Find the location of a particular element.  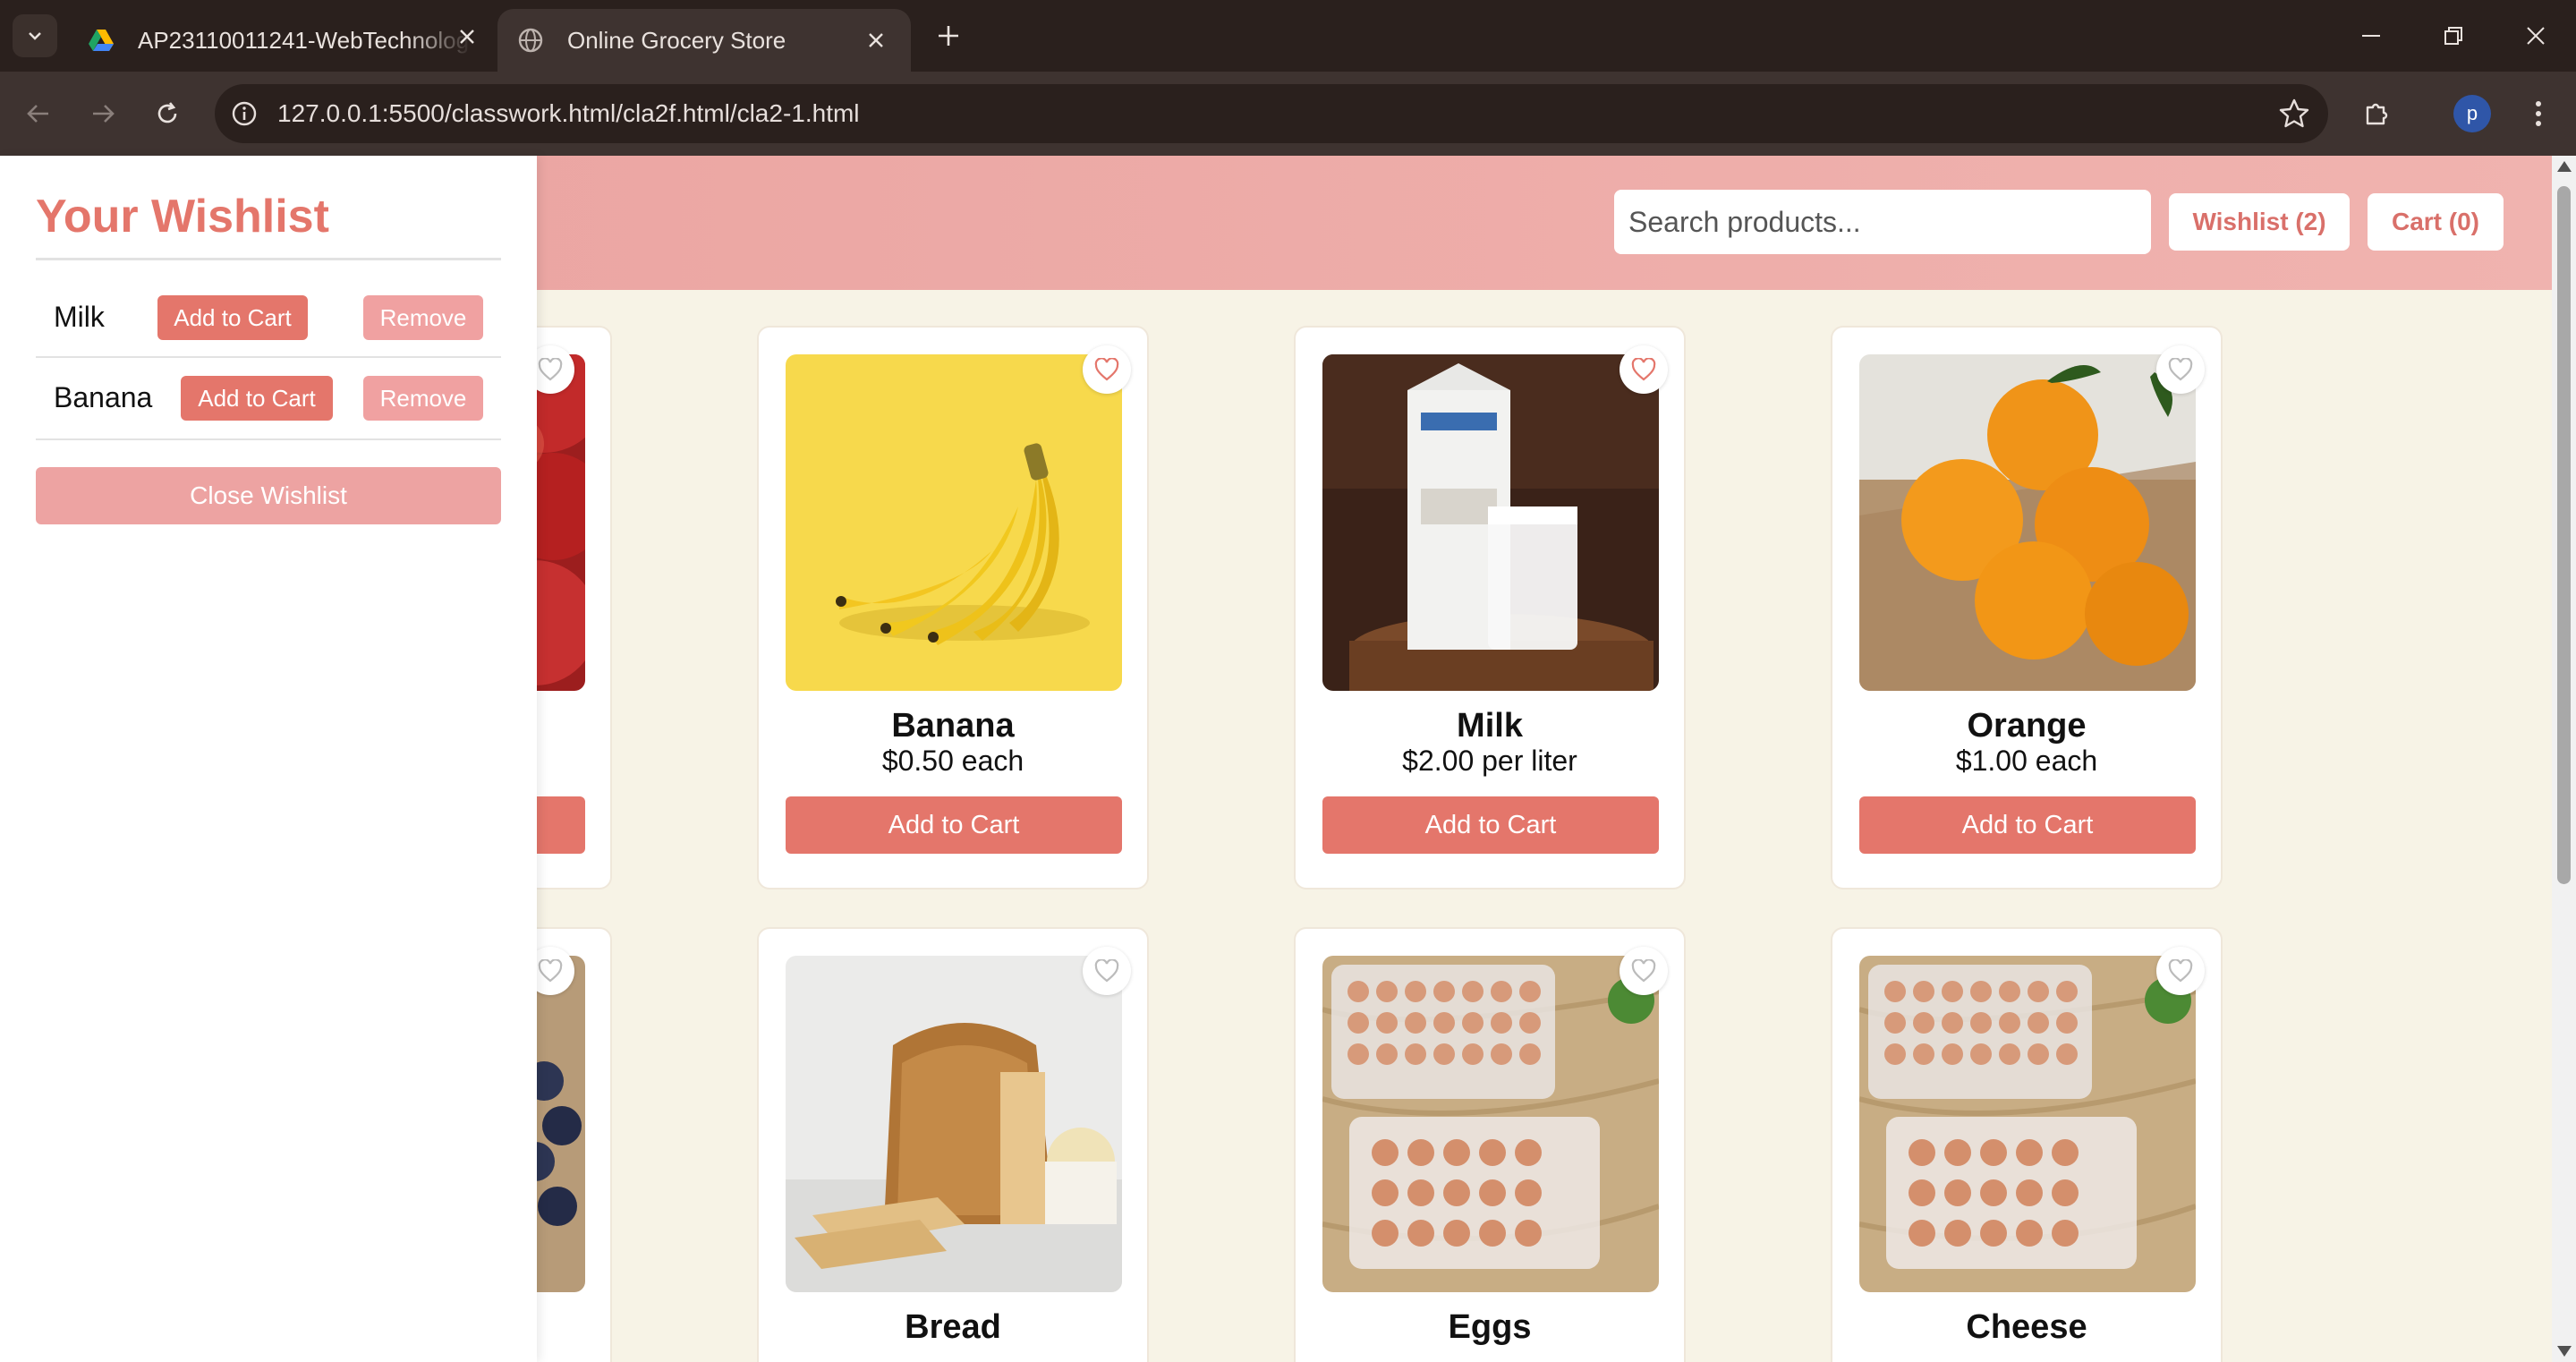

product-name: Milk is located at coordinates (1490, 726).